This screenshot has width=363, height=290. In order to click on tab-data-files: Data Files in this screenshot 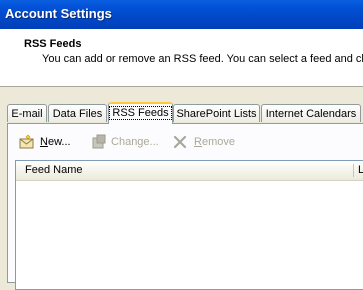, I will do `click(77, 113)`.